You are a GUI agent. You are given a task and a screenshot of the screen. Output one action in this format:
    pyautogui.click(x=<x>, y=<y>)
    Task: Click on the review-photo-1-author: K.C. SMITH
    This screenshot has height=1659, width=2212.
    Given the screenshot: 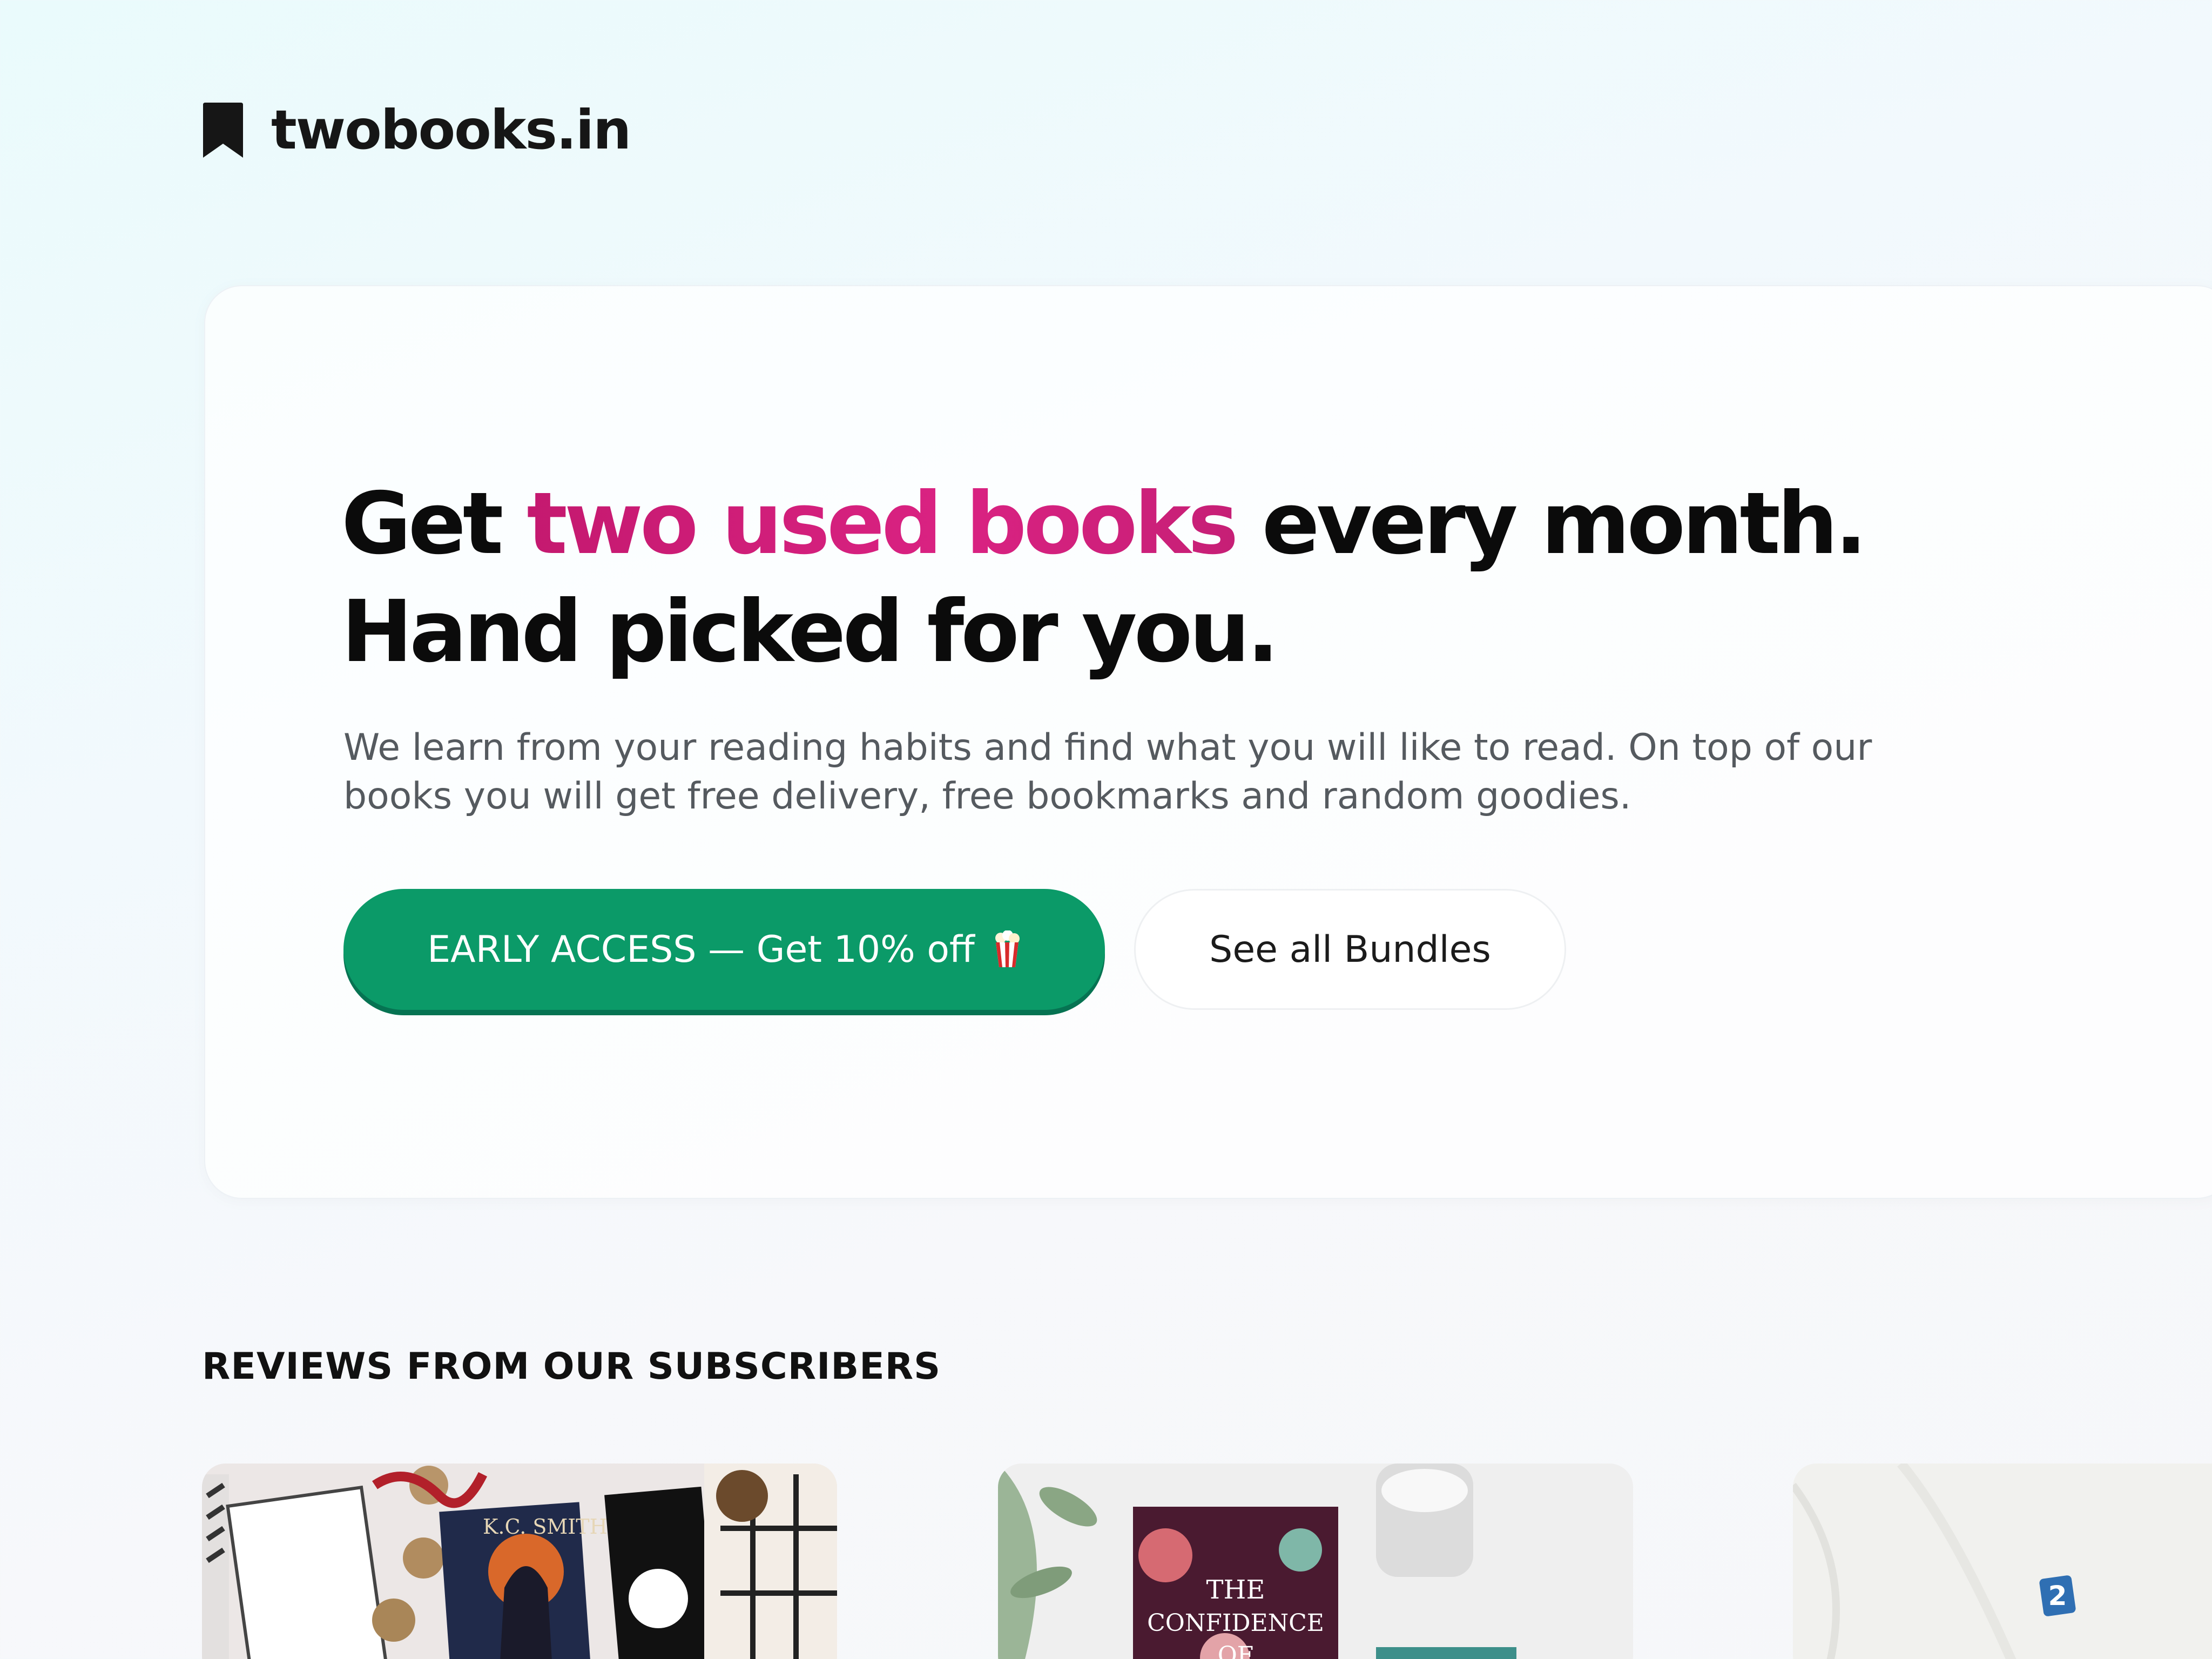 What is the action you would take?
    pyautogui.click(x=545, y=1527)
    